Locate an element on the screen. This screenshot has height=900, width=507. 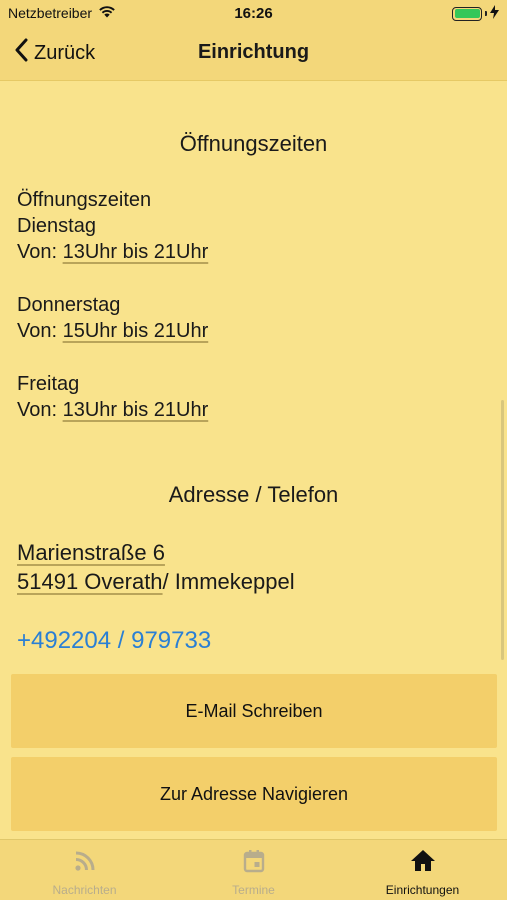
battery-icon is located at coordinates (467, 13).